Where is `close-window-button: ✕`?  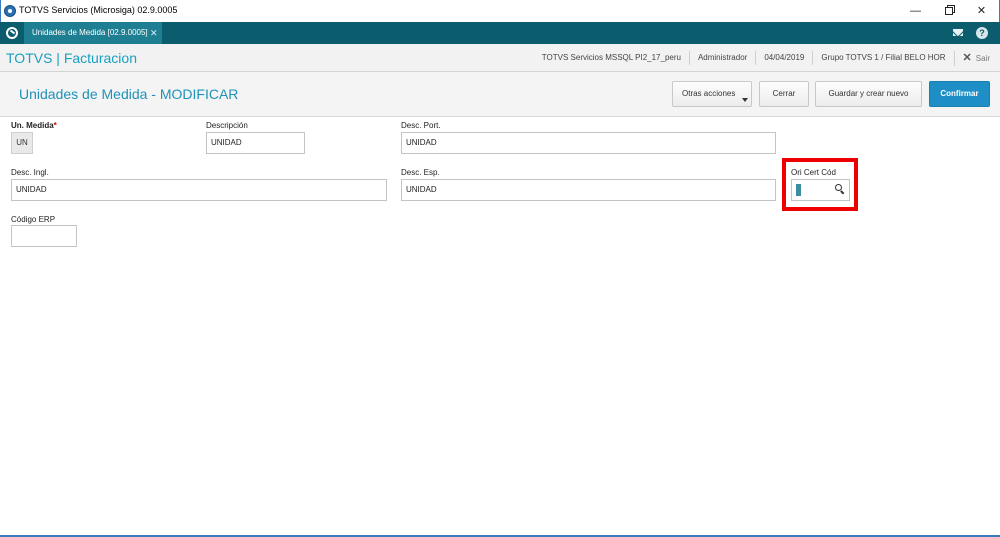
close-window-button: ✕ is located at coordinates (981, 11).